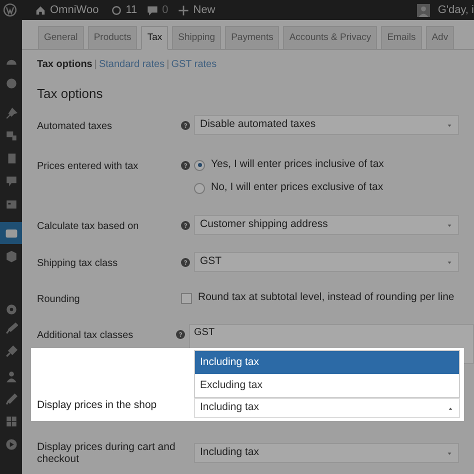  I want to click on comments-link: 0, so click(157, 10).